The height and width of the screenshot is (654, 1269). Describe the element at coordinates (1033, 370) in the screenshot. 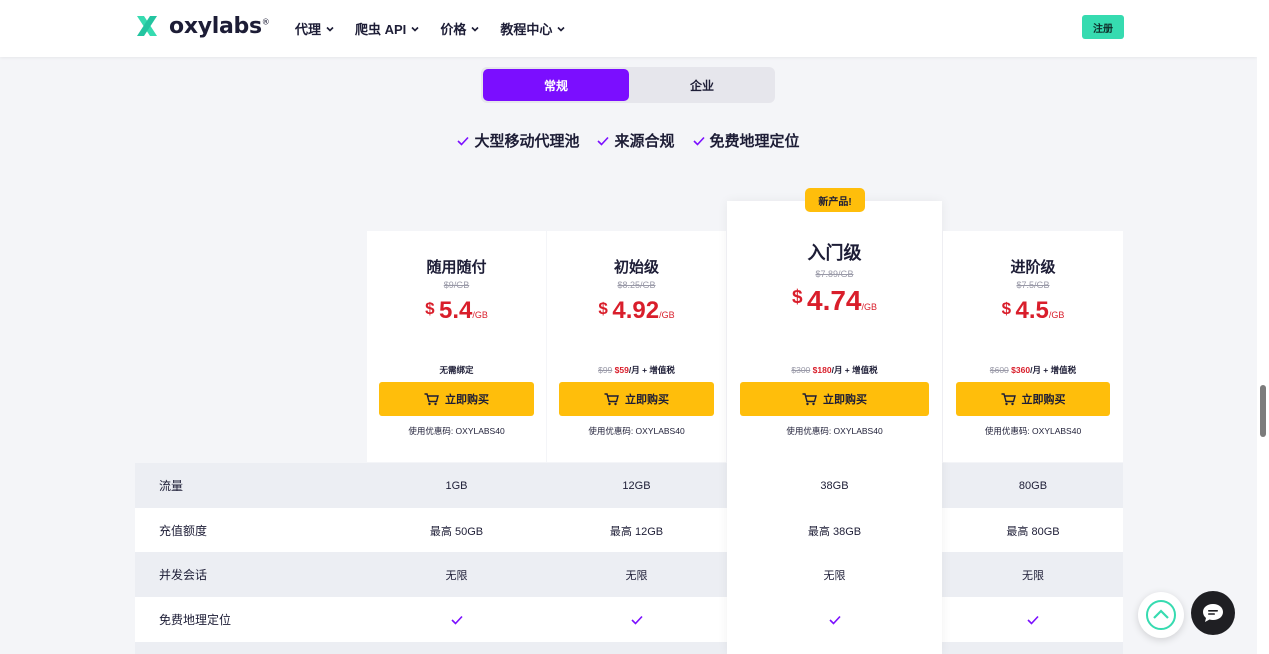

I see `plan-terms: $600 $360/月 + 增值税` at that location.